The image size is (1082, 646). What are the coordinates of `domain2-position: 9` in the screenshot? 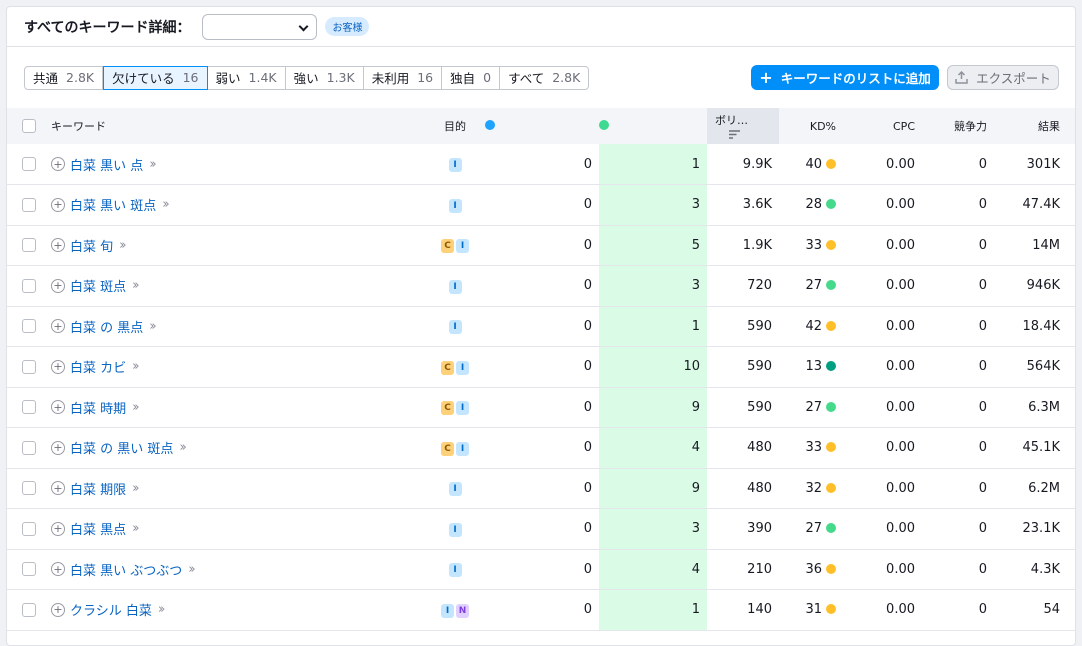 It's located at (653, 488).